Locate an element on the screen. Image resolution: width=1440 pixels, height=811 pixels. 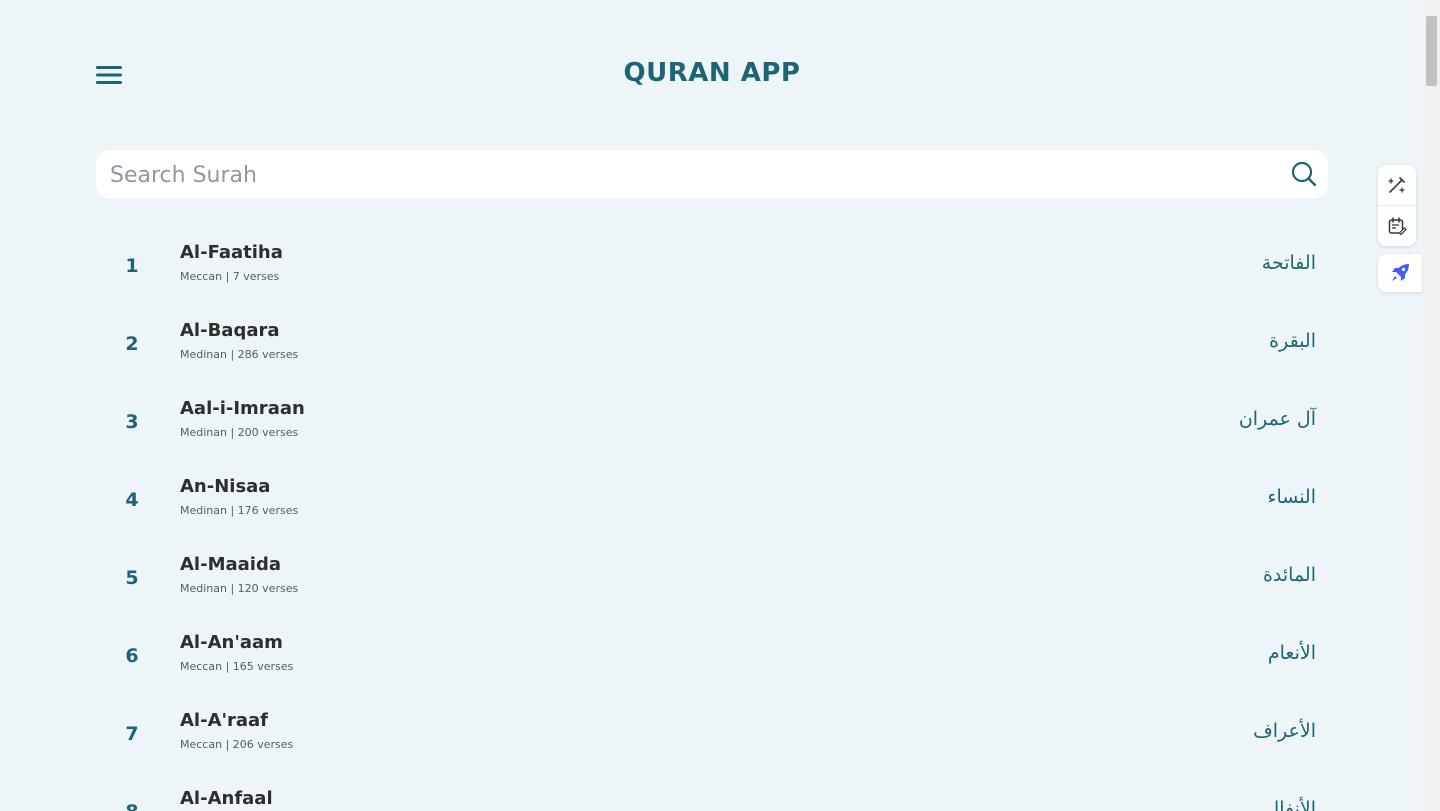
surah-row: 5 Al-Maaida Medinan | 120 verses المائدة is located at coordinates (712, 577).